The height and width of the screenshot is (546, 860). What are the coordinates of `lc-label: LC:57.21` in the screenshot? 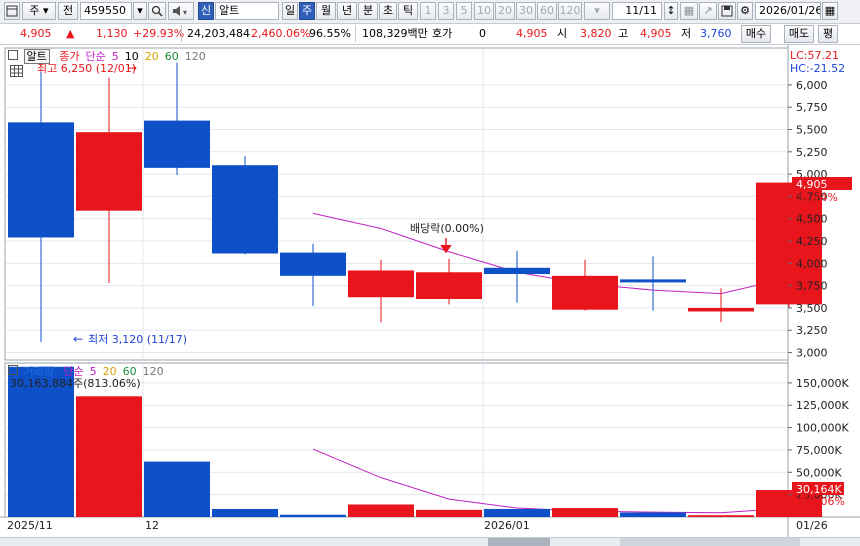 It's located at (814, 55).